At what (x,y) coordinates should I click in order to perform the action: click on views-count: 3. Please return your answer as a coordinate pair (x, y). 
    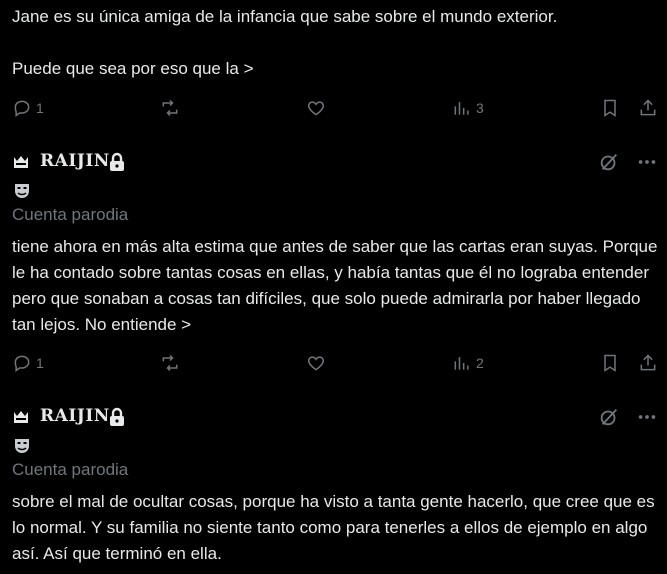
    Looking at the image, I should click on (480, 108).